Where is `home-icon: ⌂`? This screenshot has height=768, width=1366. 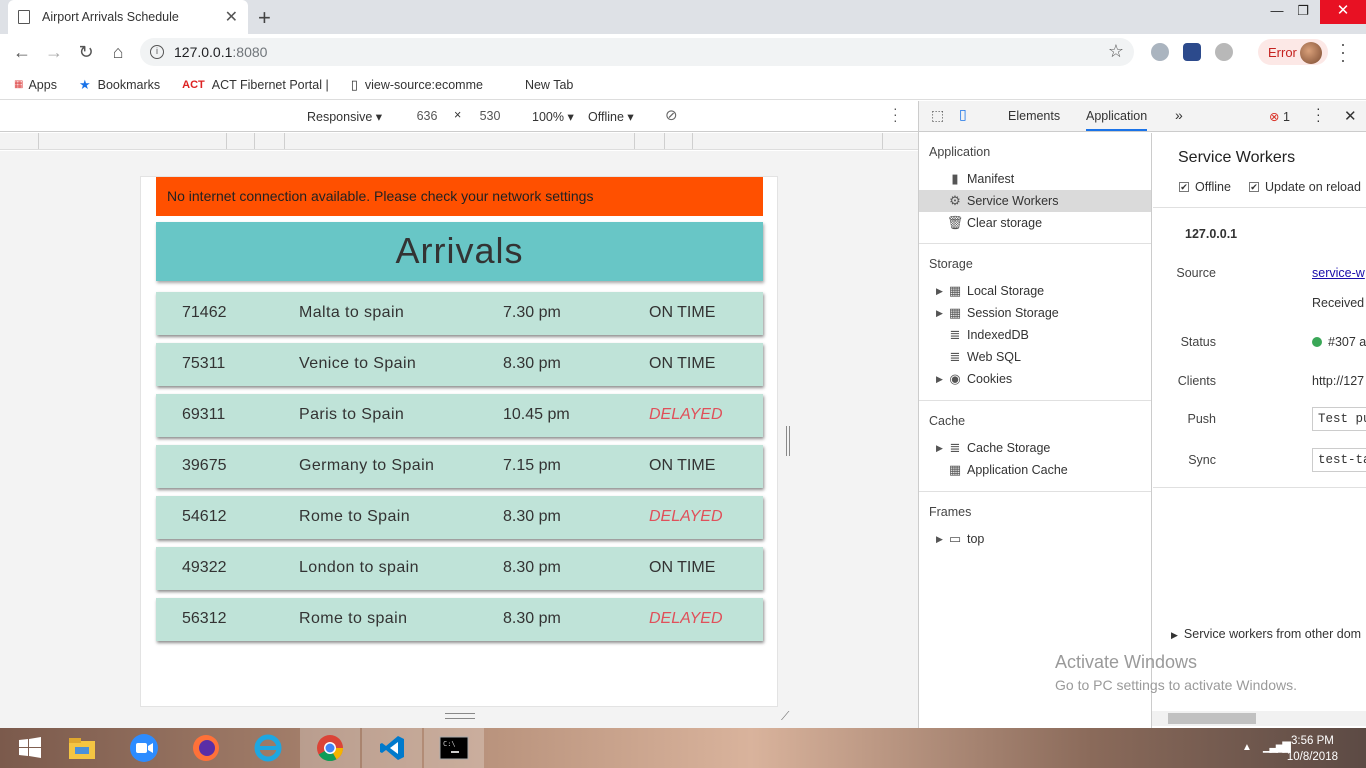 home-icon: ⌂ is located at coordinates (118, 52).